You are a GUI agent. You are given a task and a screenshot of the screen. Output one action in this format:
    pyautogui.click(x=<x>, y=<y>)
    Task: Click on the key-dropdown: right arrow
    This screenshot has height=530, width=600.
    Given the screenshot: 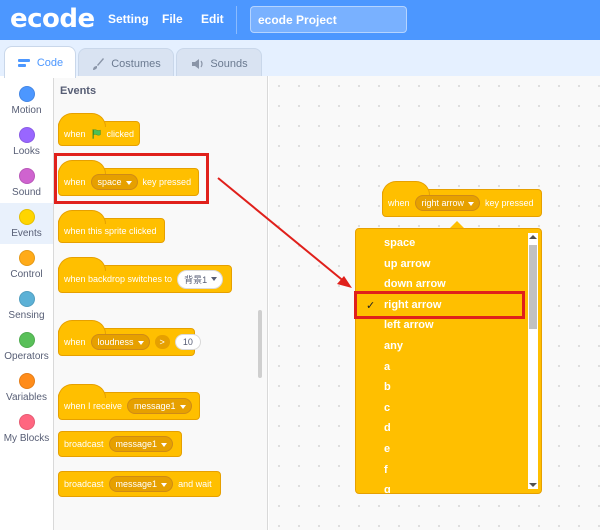 What is the action you would take?
    pyautogui.click(x=447, y=203)
    